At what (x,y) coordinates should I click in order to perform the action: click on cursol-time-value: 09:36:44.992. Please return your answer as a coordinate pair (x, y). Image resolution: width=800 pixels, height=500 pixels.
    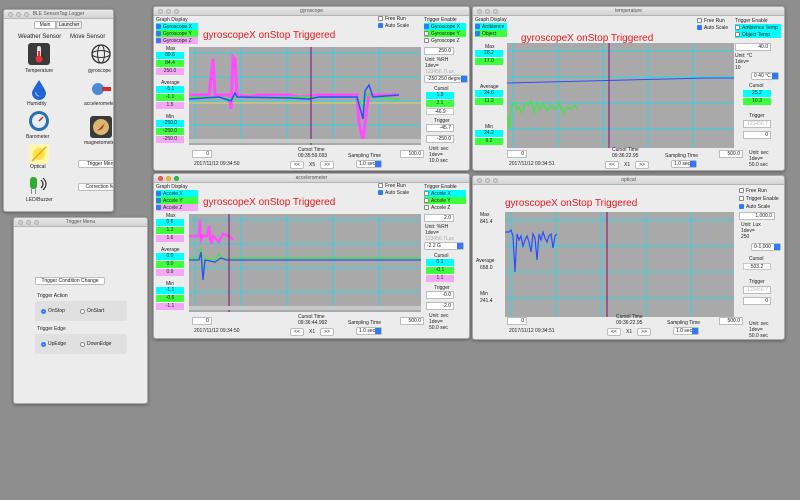
    Looking at the image, I should click on (313, 323).